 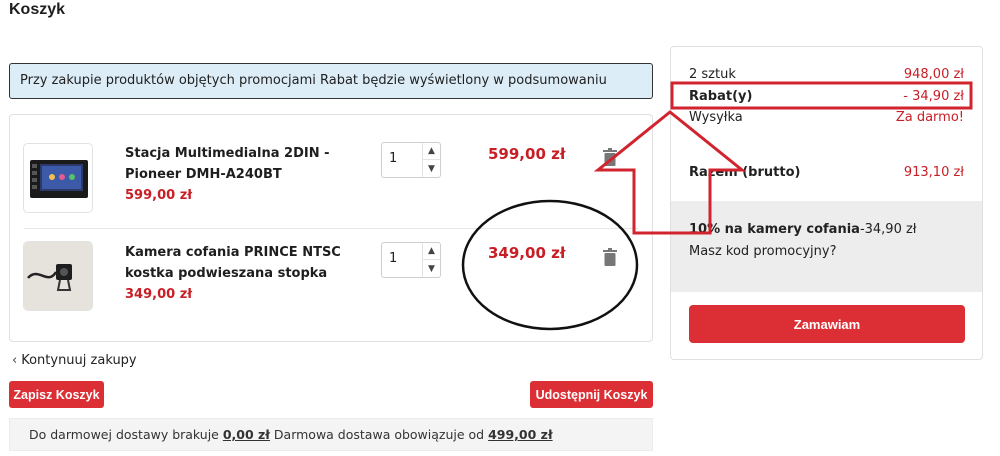 What do you see at coordinates (762, 251) in the screenshot?
I see `promo-code-link: Masz kod promocyjny?` at bounding box center [762, 251].